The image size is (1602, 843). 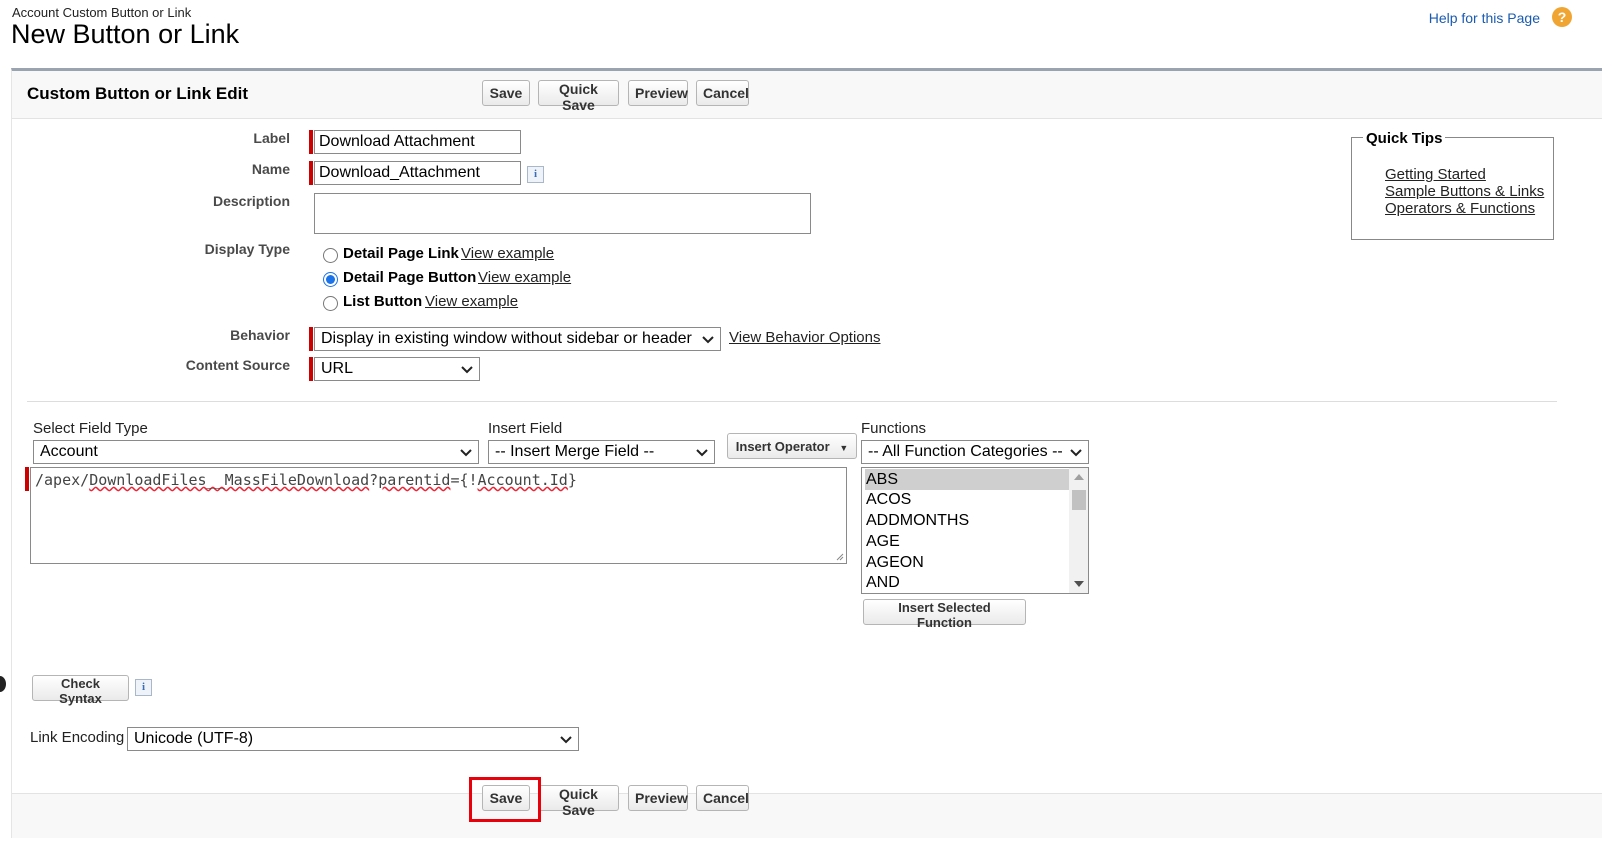 I want to click on insert-operator-label: Insert Operator, so click(x=782, y=446).